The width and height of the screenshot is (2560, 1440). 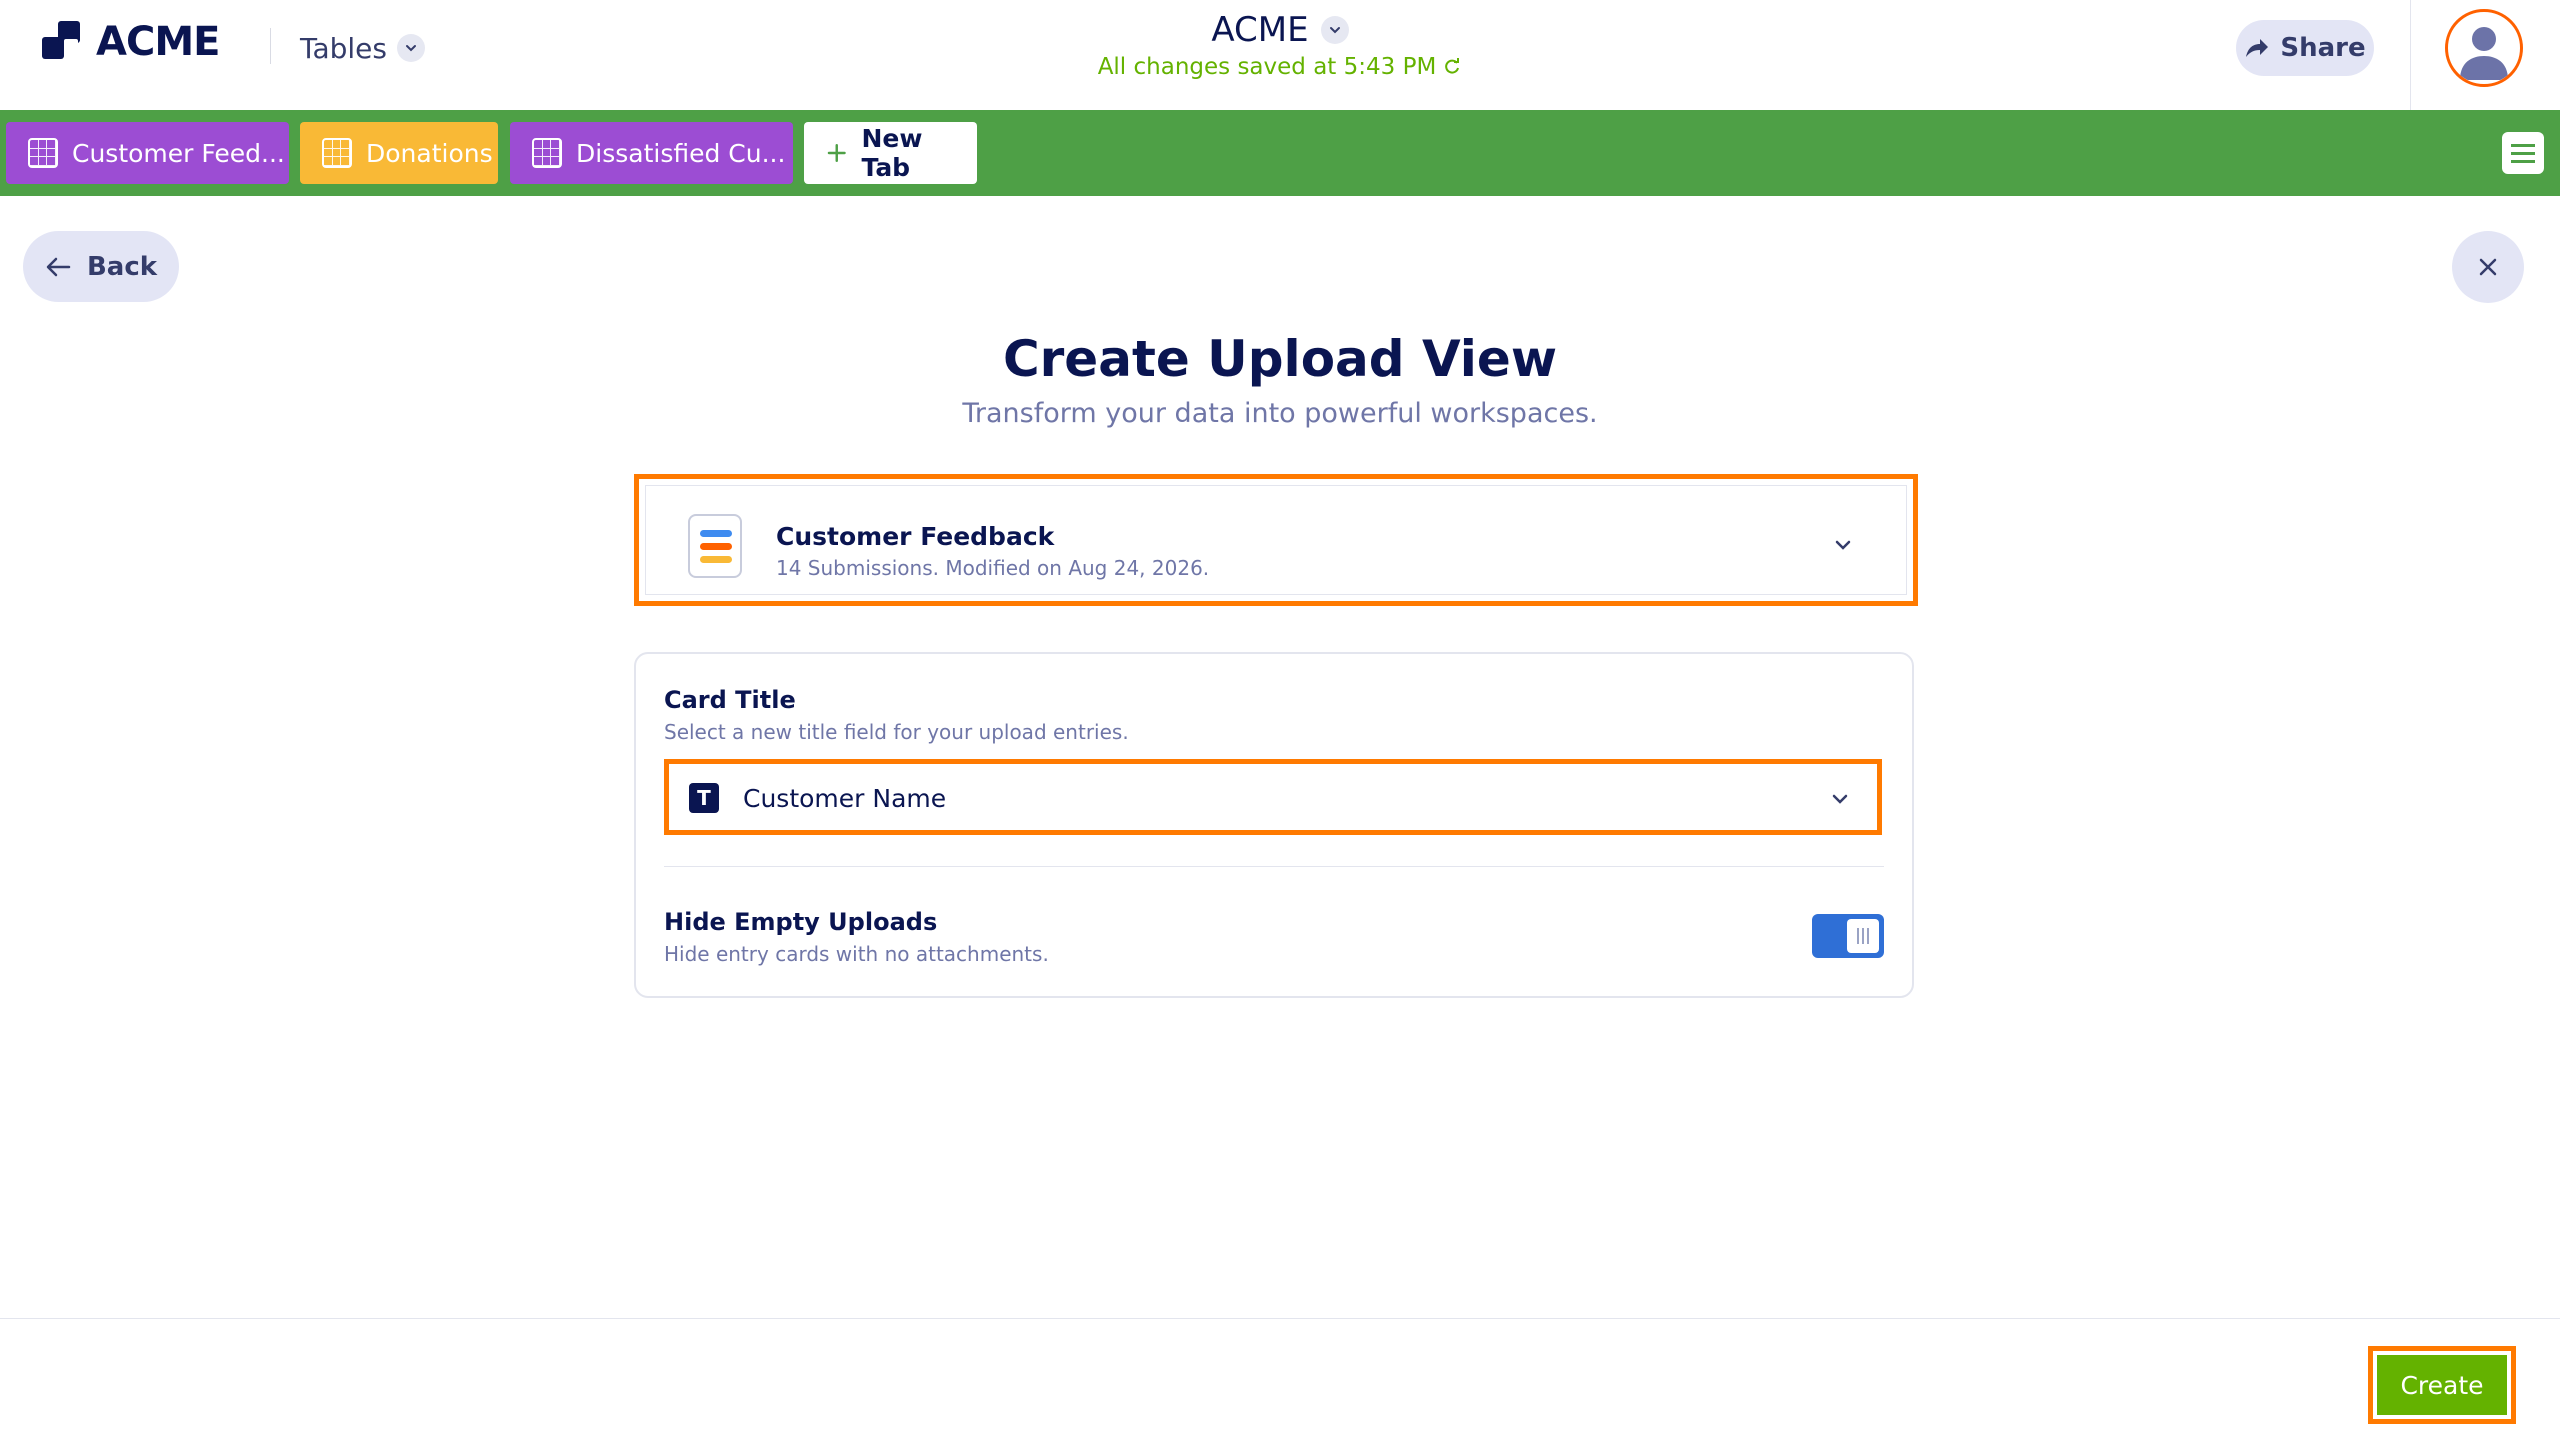 I want to click on user-icon, so click(x=2484, y=53).